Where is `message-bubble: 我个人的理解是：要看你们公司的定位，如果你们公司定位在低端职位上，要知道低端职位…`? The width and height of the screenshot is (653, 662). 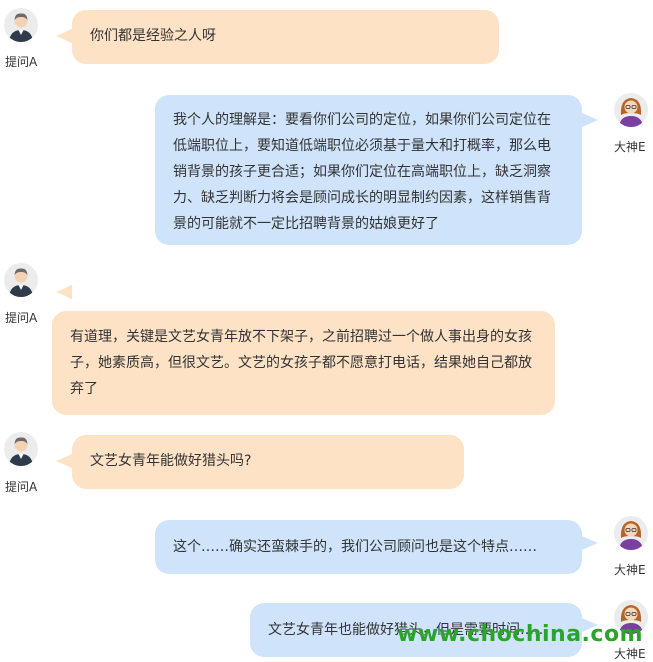
message-bubble: 我个人的理解是：要看你们公司的定位，如果你们公司定位在低端职位上，要知道低端职位… is located at coordinates (368, 170).